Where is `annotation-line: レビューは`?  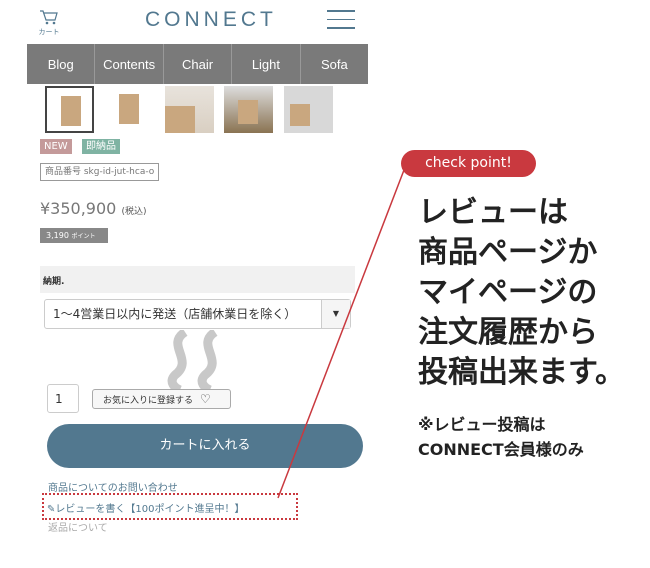
annotation-line: レビューは is located at coordinates (493, 212).